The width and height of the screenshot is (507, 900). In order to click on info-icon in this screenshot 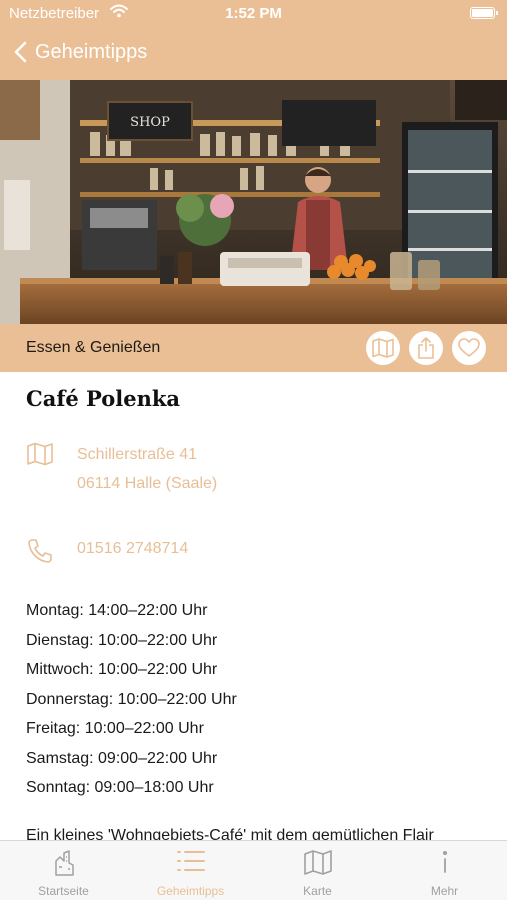, I will do `click(444, 862)`.